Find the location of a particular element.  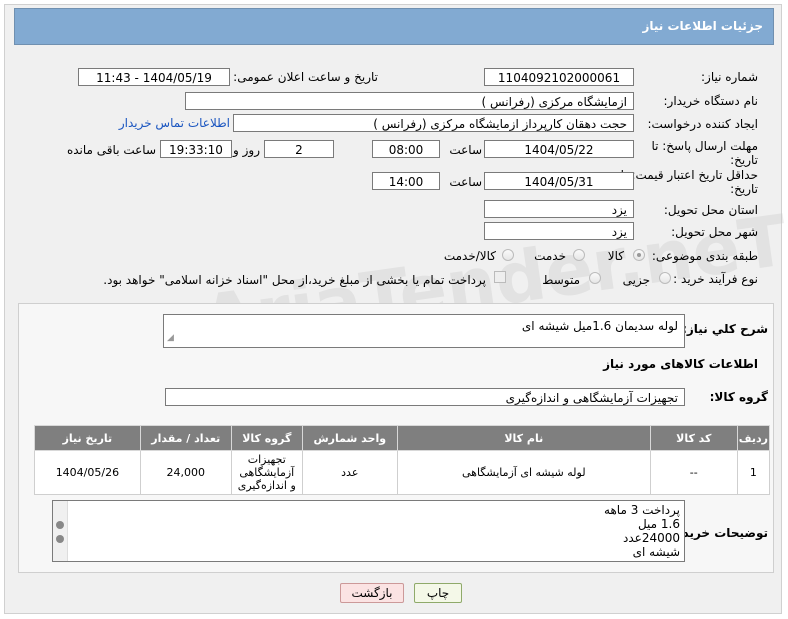

deadline-time-label: ساعت is located at coordinates (465, 150).